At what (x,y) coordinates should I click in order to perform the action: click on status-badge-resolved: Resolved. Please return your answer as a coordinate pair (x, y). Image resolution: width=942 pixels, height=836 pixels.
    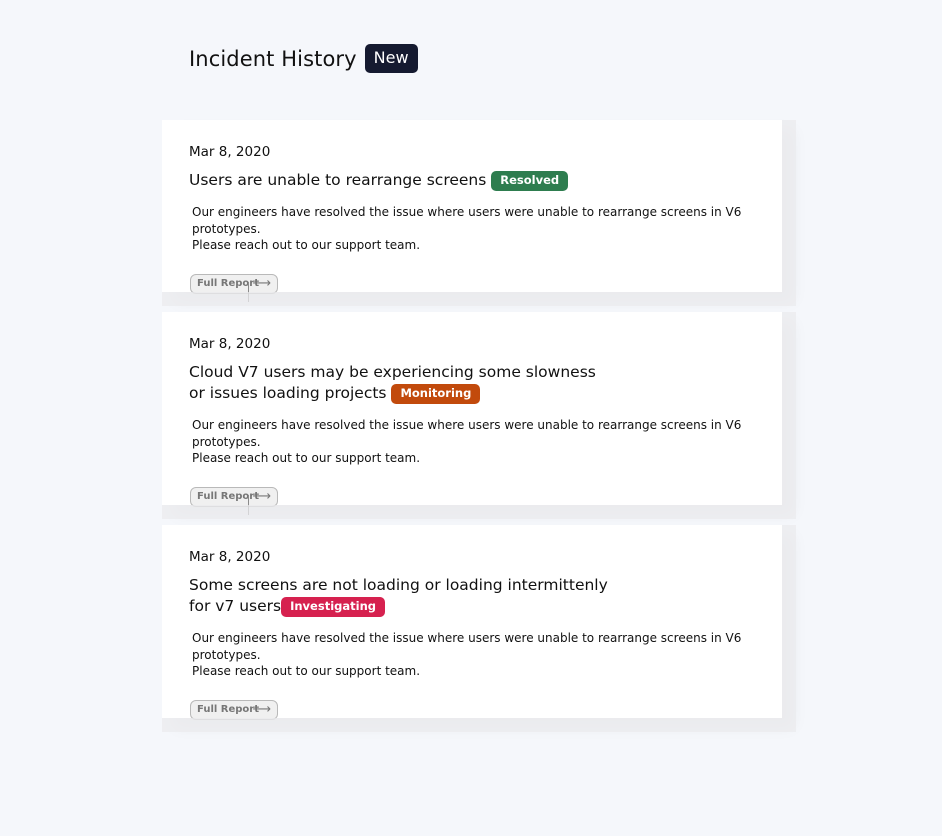
    Looking at the image, I should click on (530, 181).